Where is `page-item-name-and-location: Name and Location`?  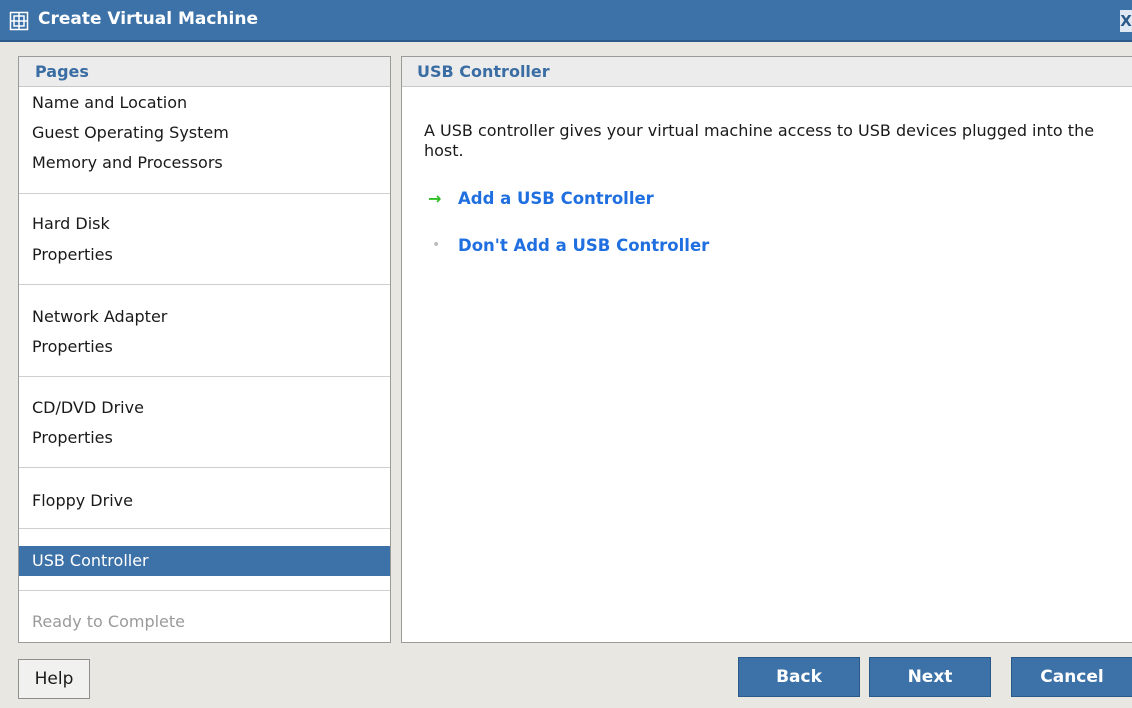
page-item-name-and-location: Name and Location is located at coordinates (204, 103).